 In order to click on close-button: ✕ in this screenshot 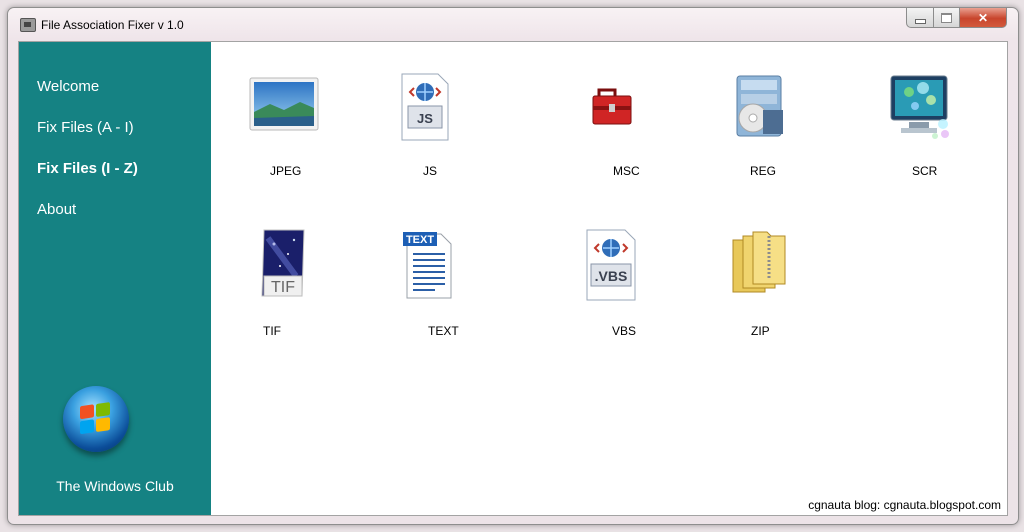, I will do `click(983, 18)`.